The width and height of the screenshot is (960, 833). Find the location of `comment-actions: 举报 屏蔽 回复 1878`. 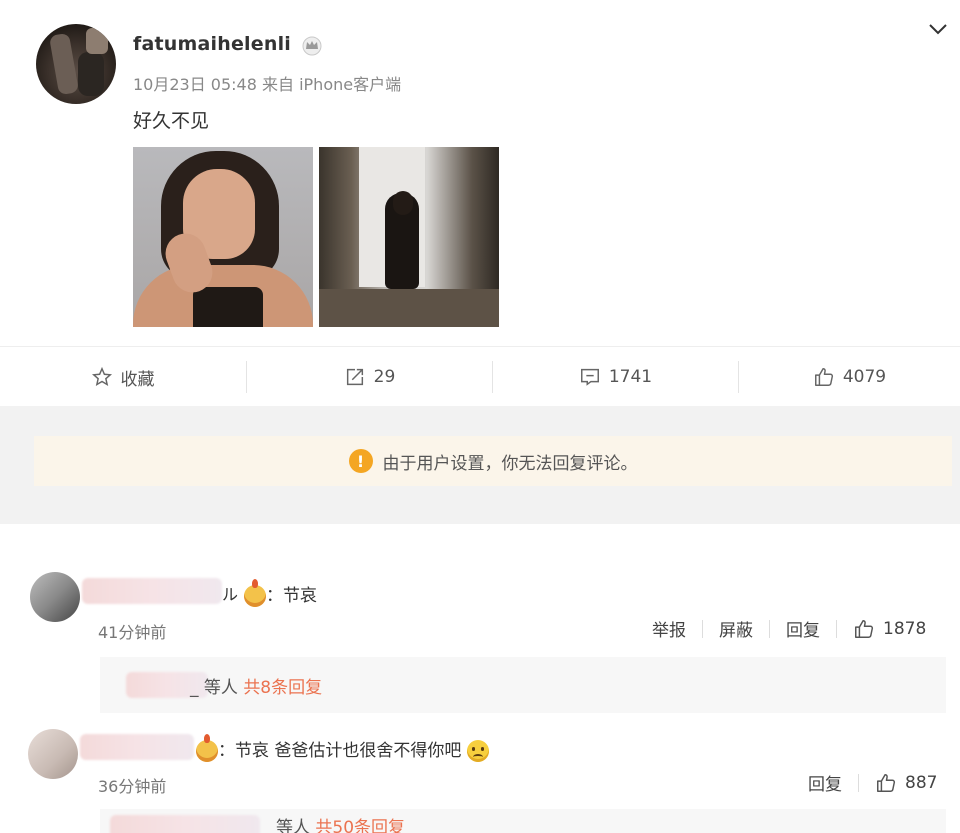

comment-actions: 举报 屏蔽 回复 1878 is located at coordinates (789, 629).